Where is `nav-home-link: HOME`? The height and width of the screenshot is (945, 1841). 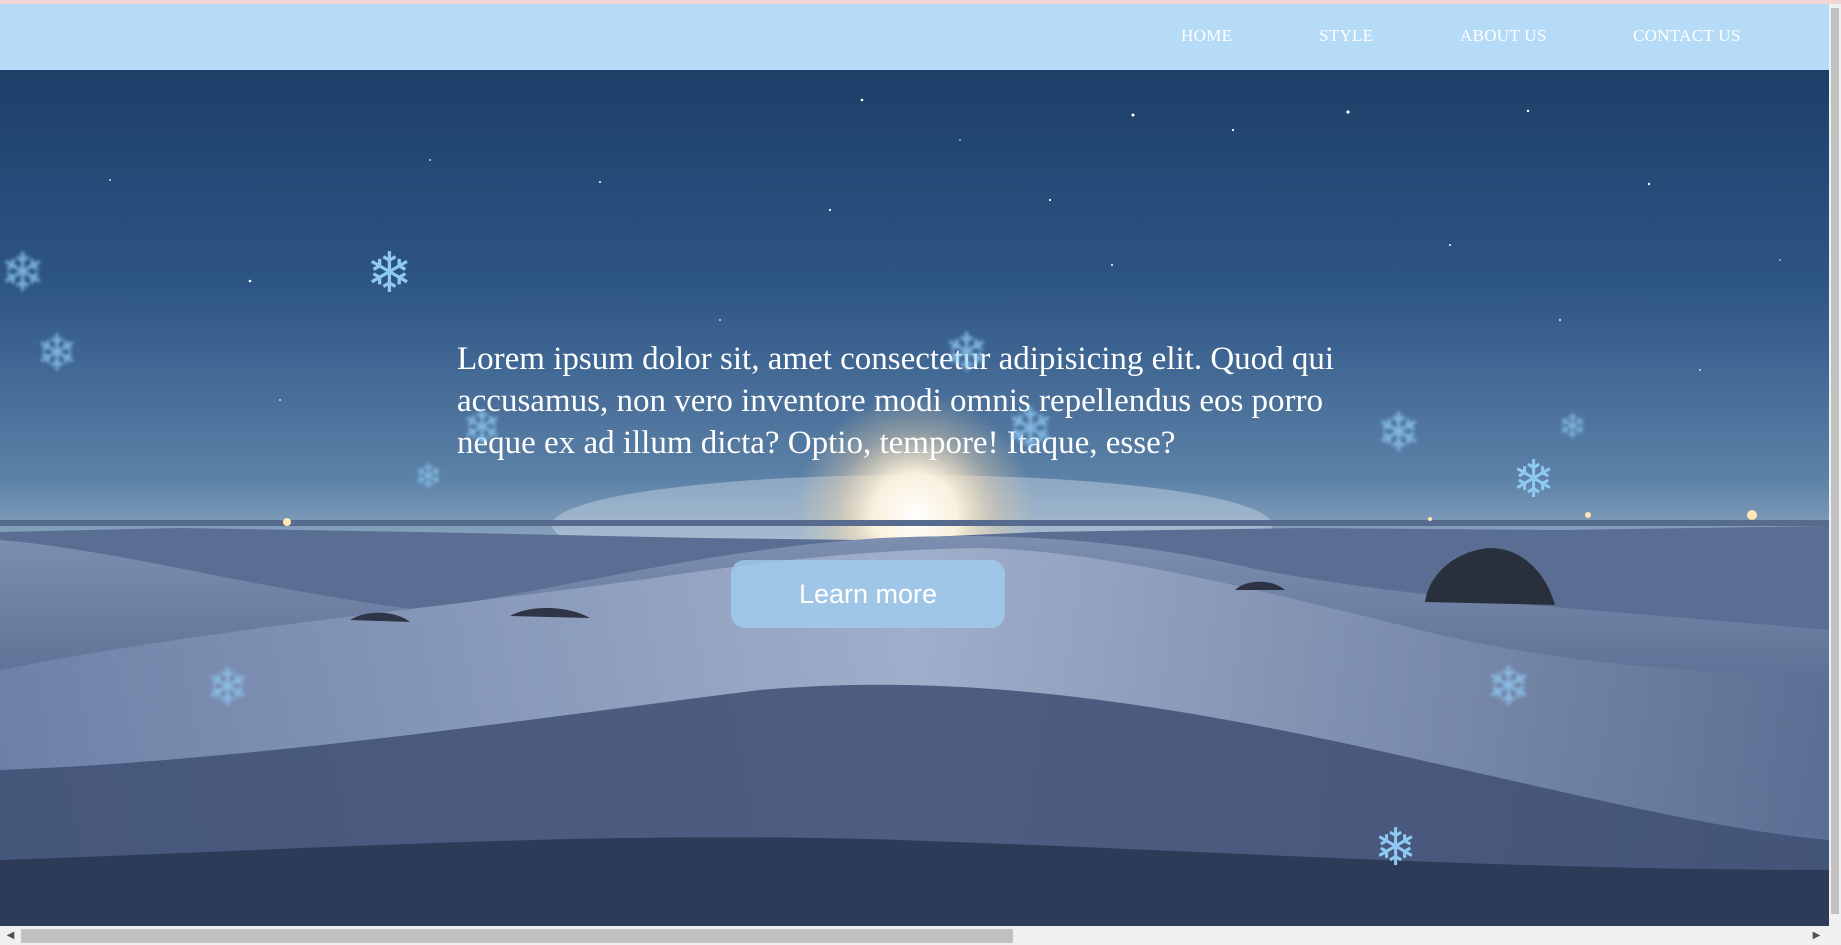
nav-home-link: HOME is located at coordinates (1206, 36).